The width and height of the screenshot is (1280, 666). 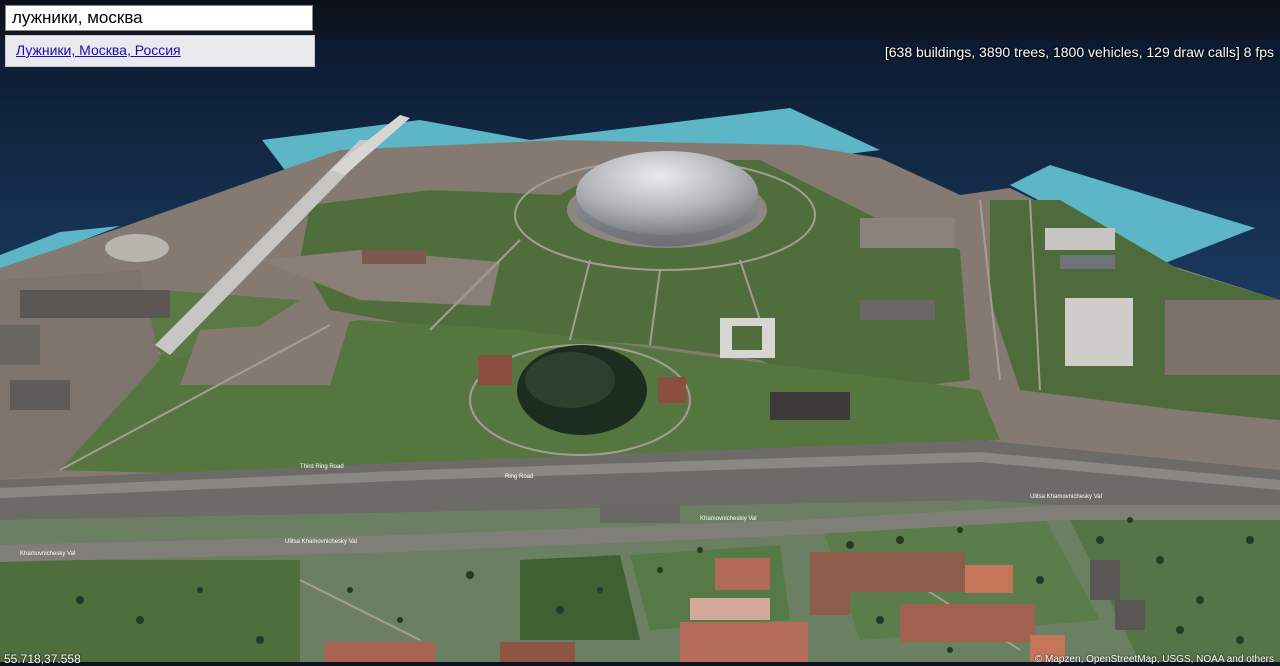 What do you see at coordinates (667, 193) in the screenshot?
I see `stadium-dome` at bounding box center [667, 193].